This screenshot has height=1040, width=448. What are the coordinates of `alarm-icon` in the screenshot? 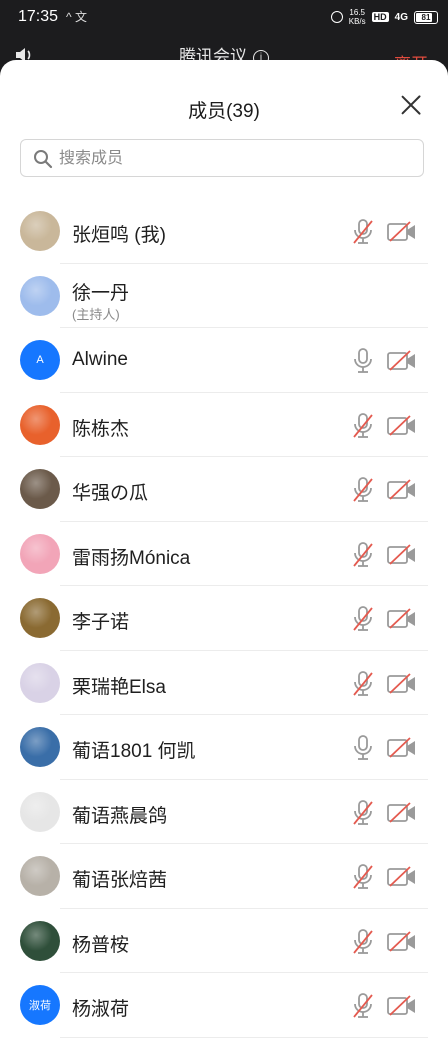 It's located at (336, 17).